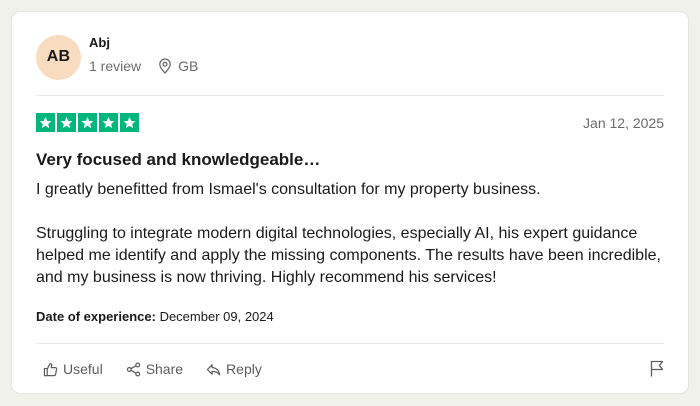 The width and height of the screenshot is (700, 406). I want to click on report-button, so click(657, 368).